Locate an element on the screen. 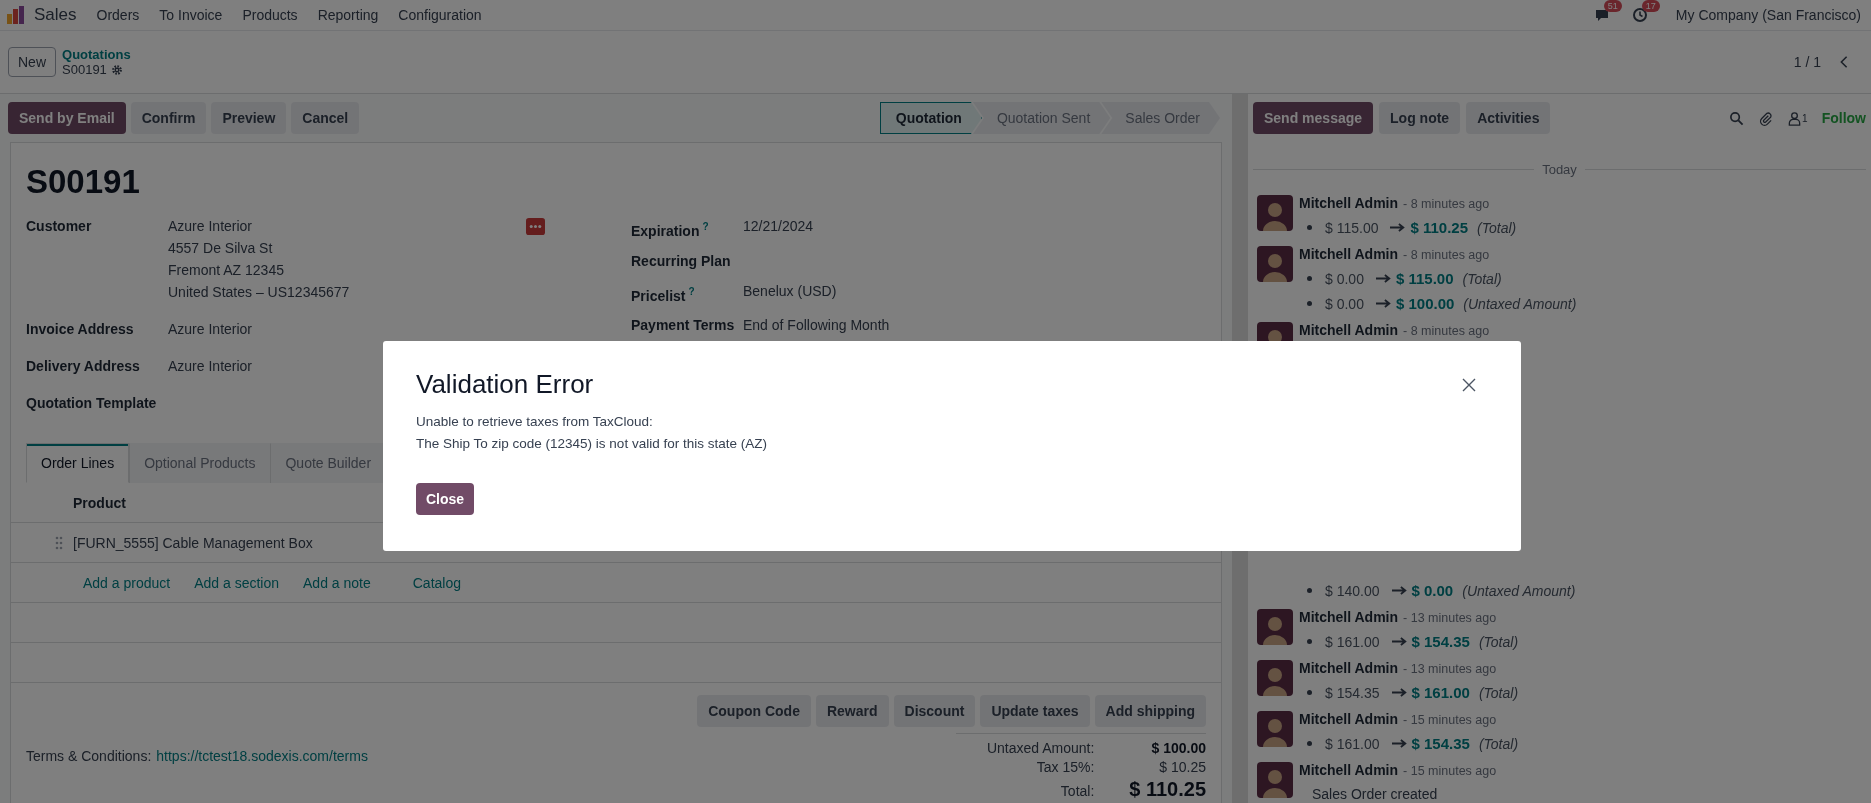  gear-icon is located at coordinates (116, 69).